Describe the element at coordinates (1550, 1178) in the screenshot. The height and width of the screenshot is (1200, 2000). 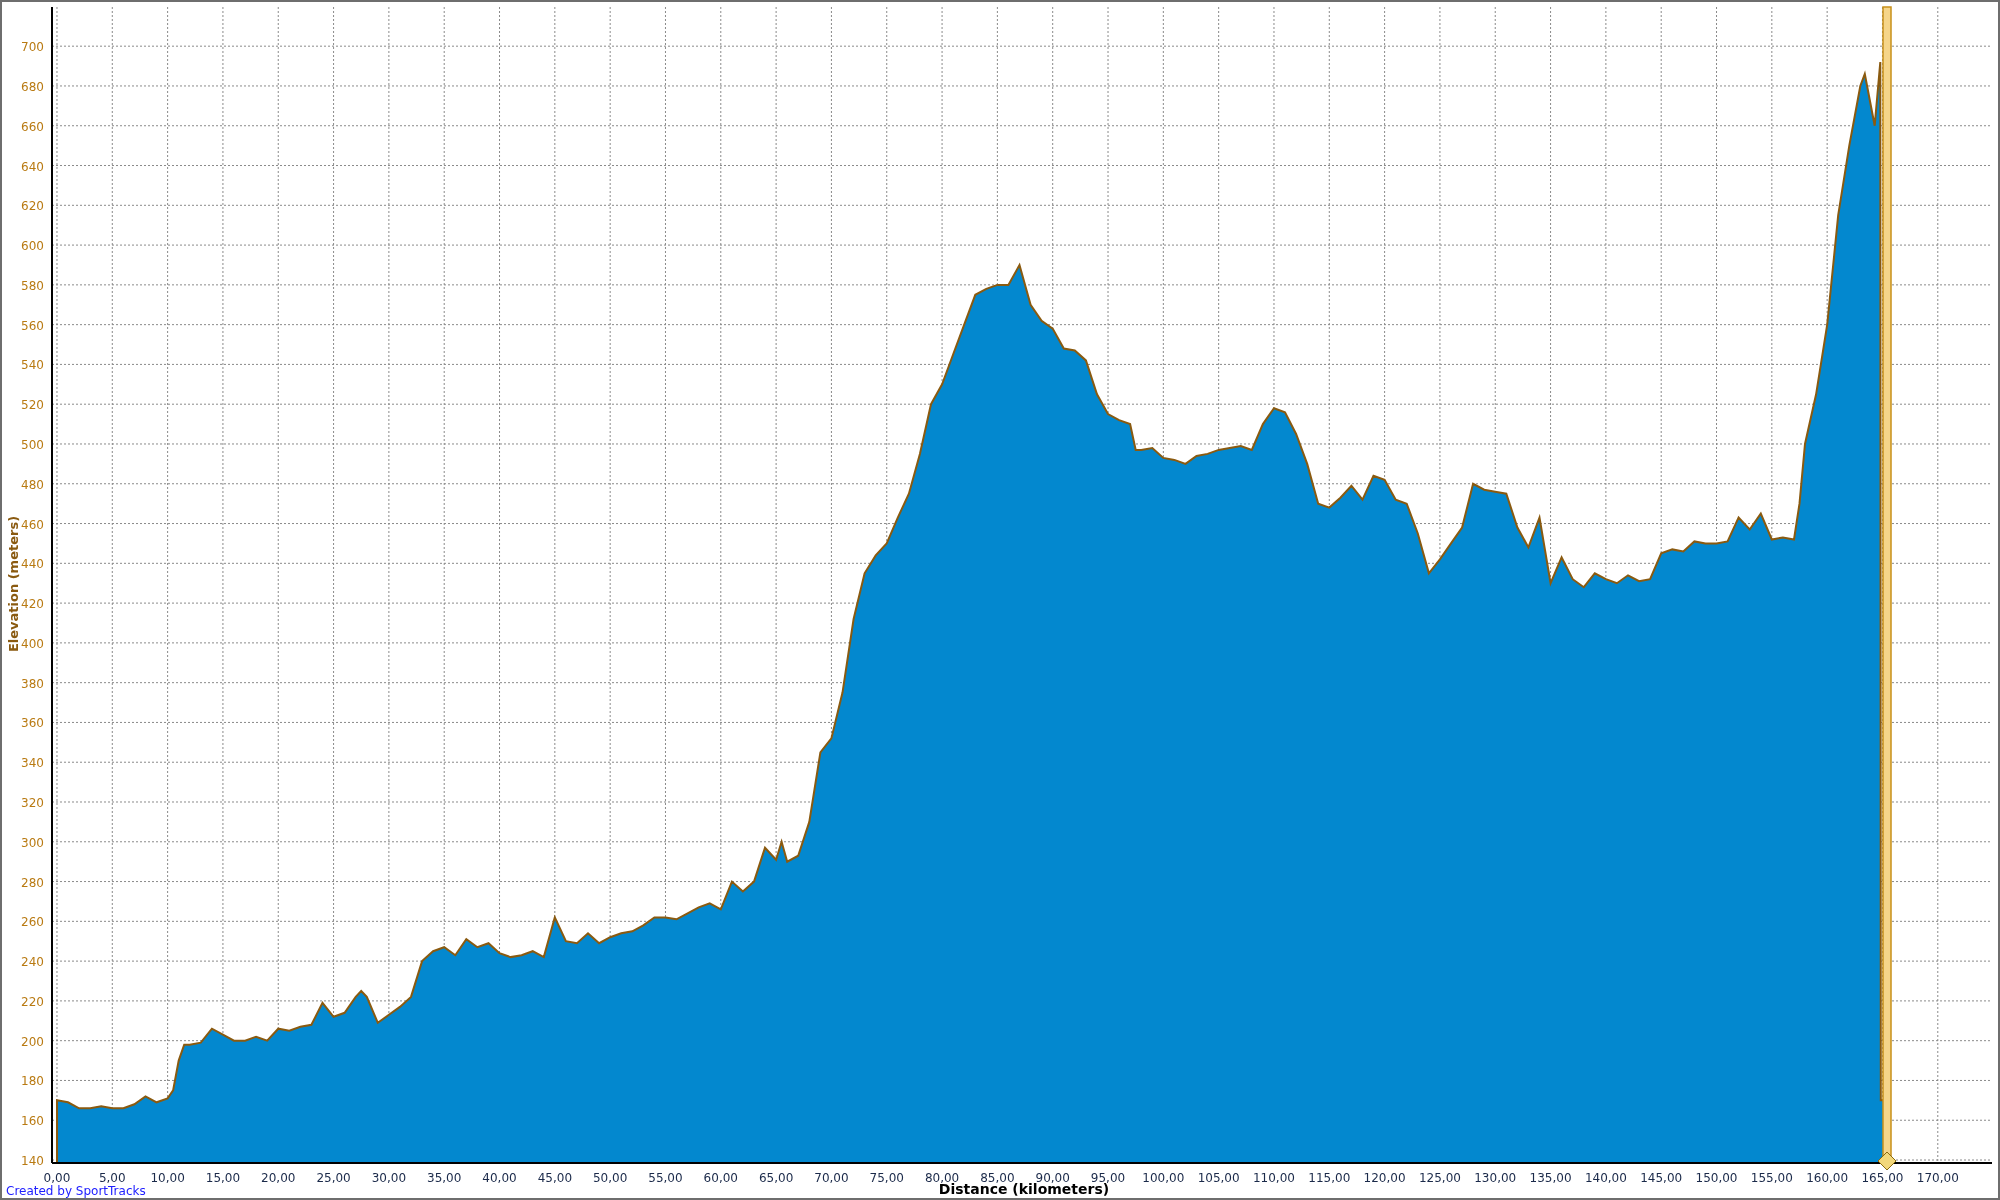
I see `x-tick-label: 135,00` at that location.